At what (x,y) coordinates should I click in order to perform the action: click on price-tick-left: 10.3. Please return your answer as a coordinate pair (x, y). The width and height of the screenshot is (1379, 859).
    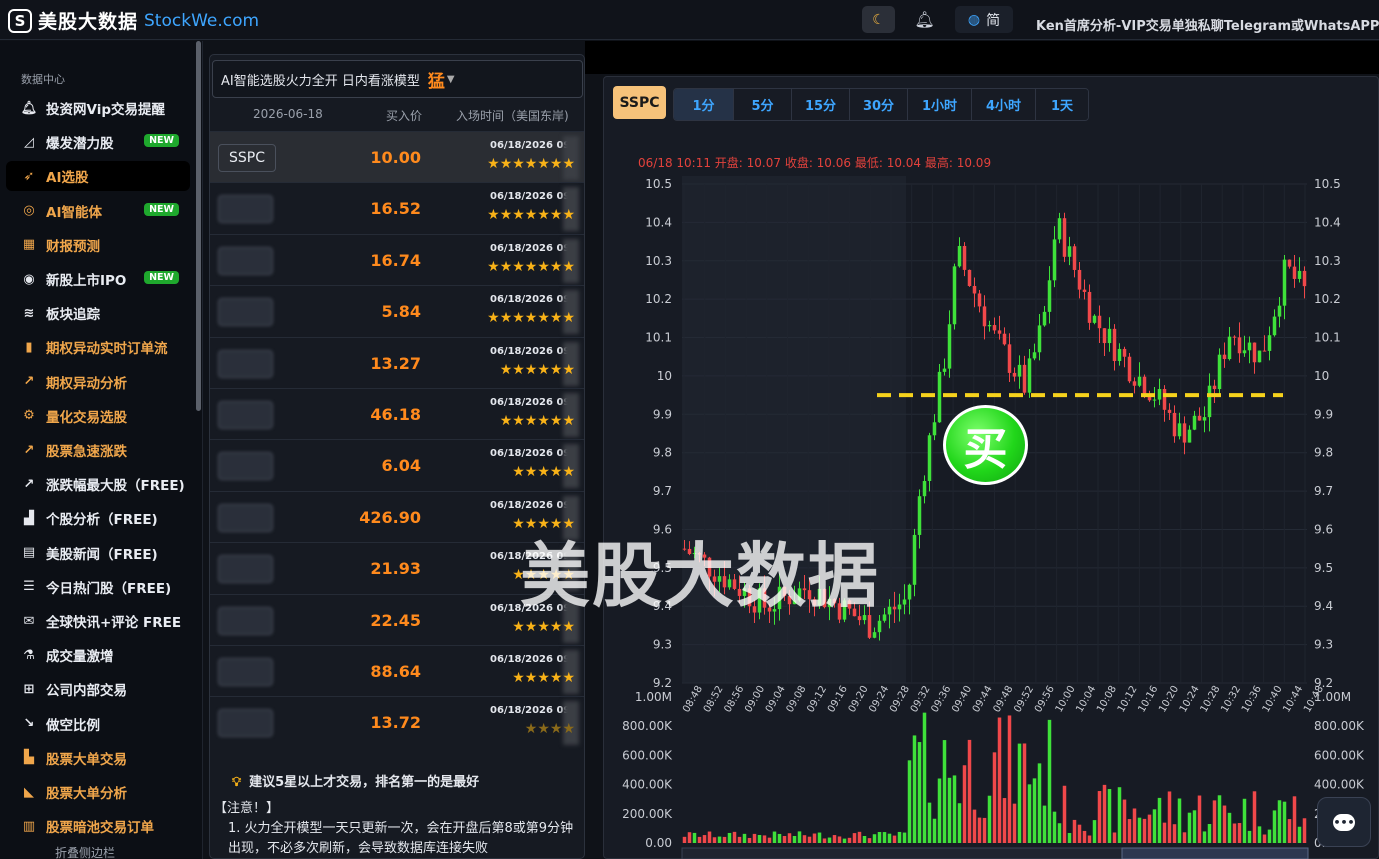
    Looking at the image, I should click on (658, 261).